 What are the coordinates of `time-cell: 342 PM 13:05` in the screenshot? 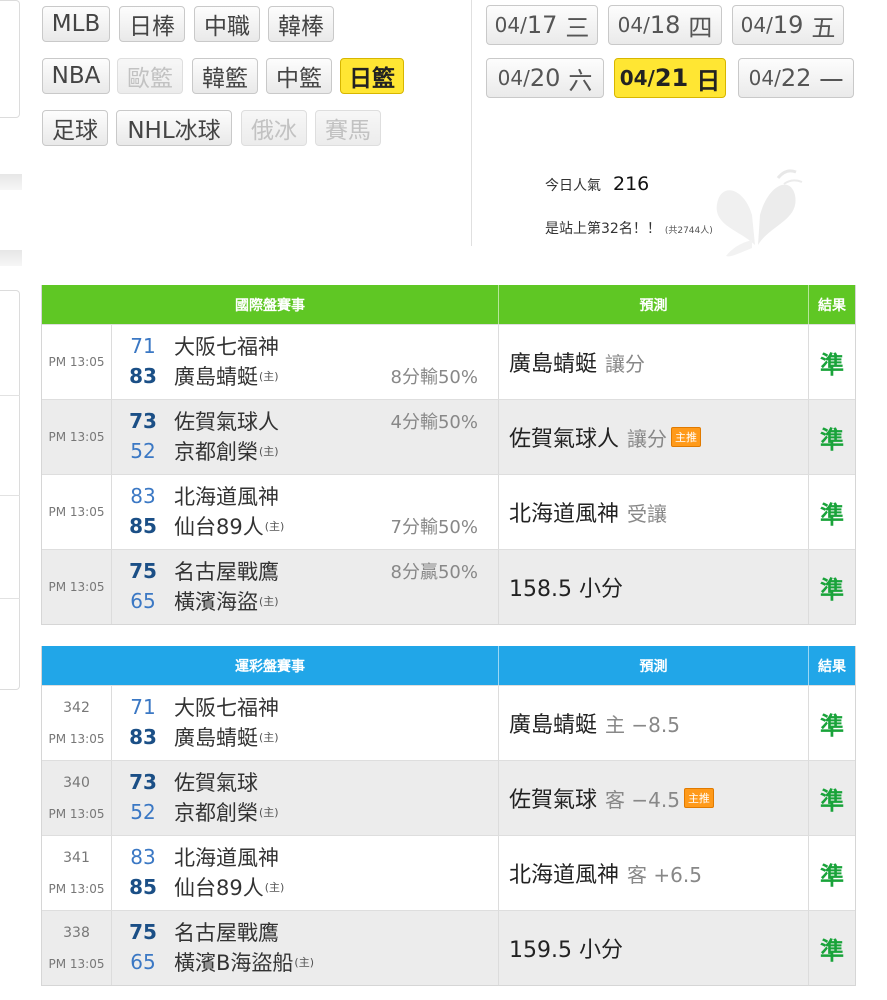 It's located at (77, 723).